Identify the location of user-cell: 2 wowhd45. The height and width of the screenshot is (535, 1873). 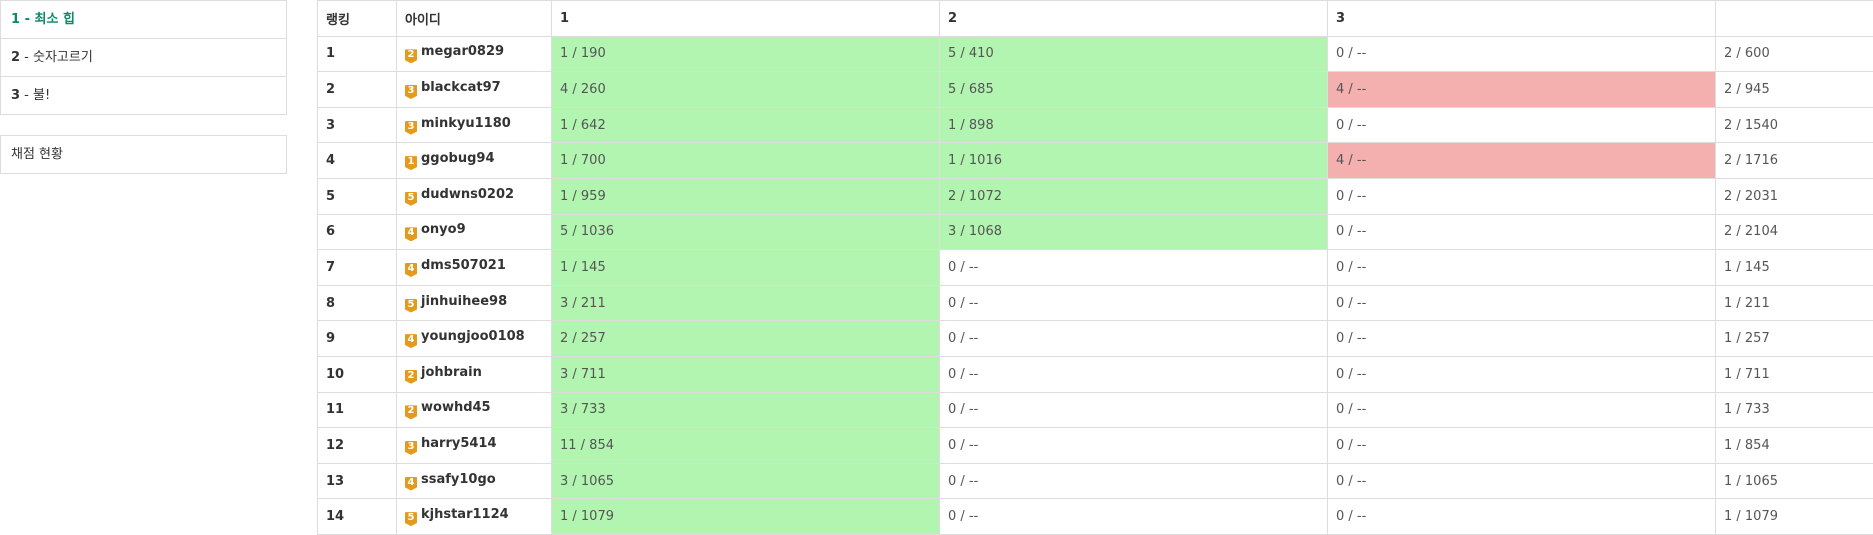
(474, 410).